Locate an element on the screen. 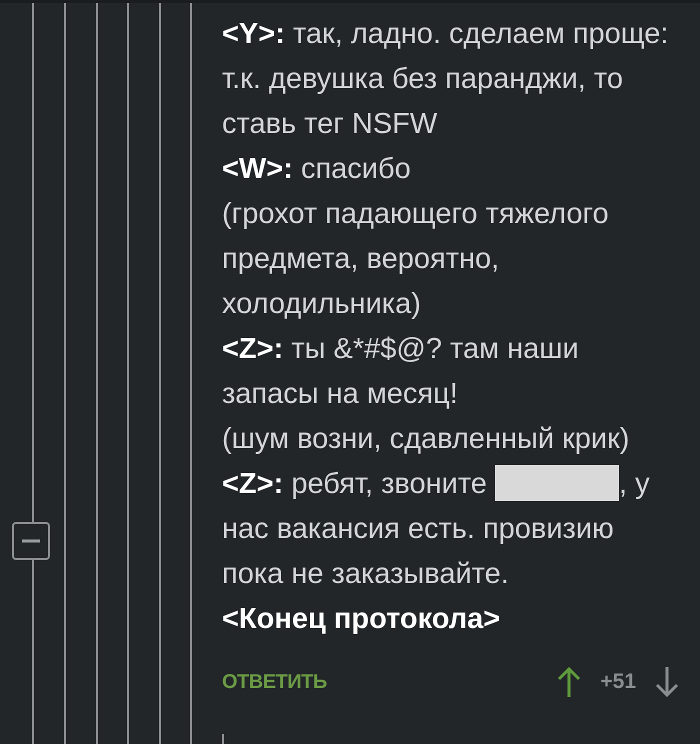 The width and height of the screenshot is (700, 744). reply-link: ОТВЕТИТЬ is located at coordinates (274, 682).